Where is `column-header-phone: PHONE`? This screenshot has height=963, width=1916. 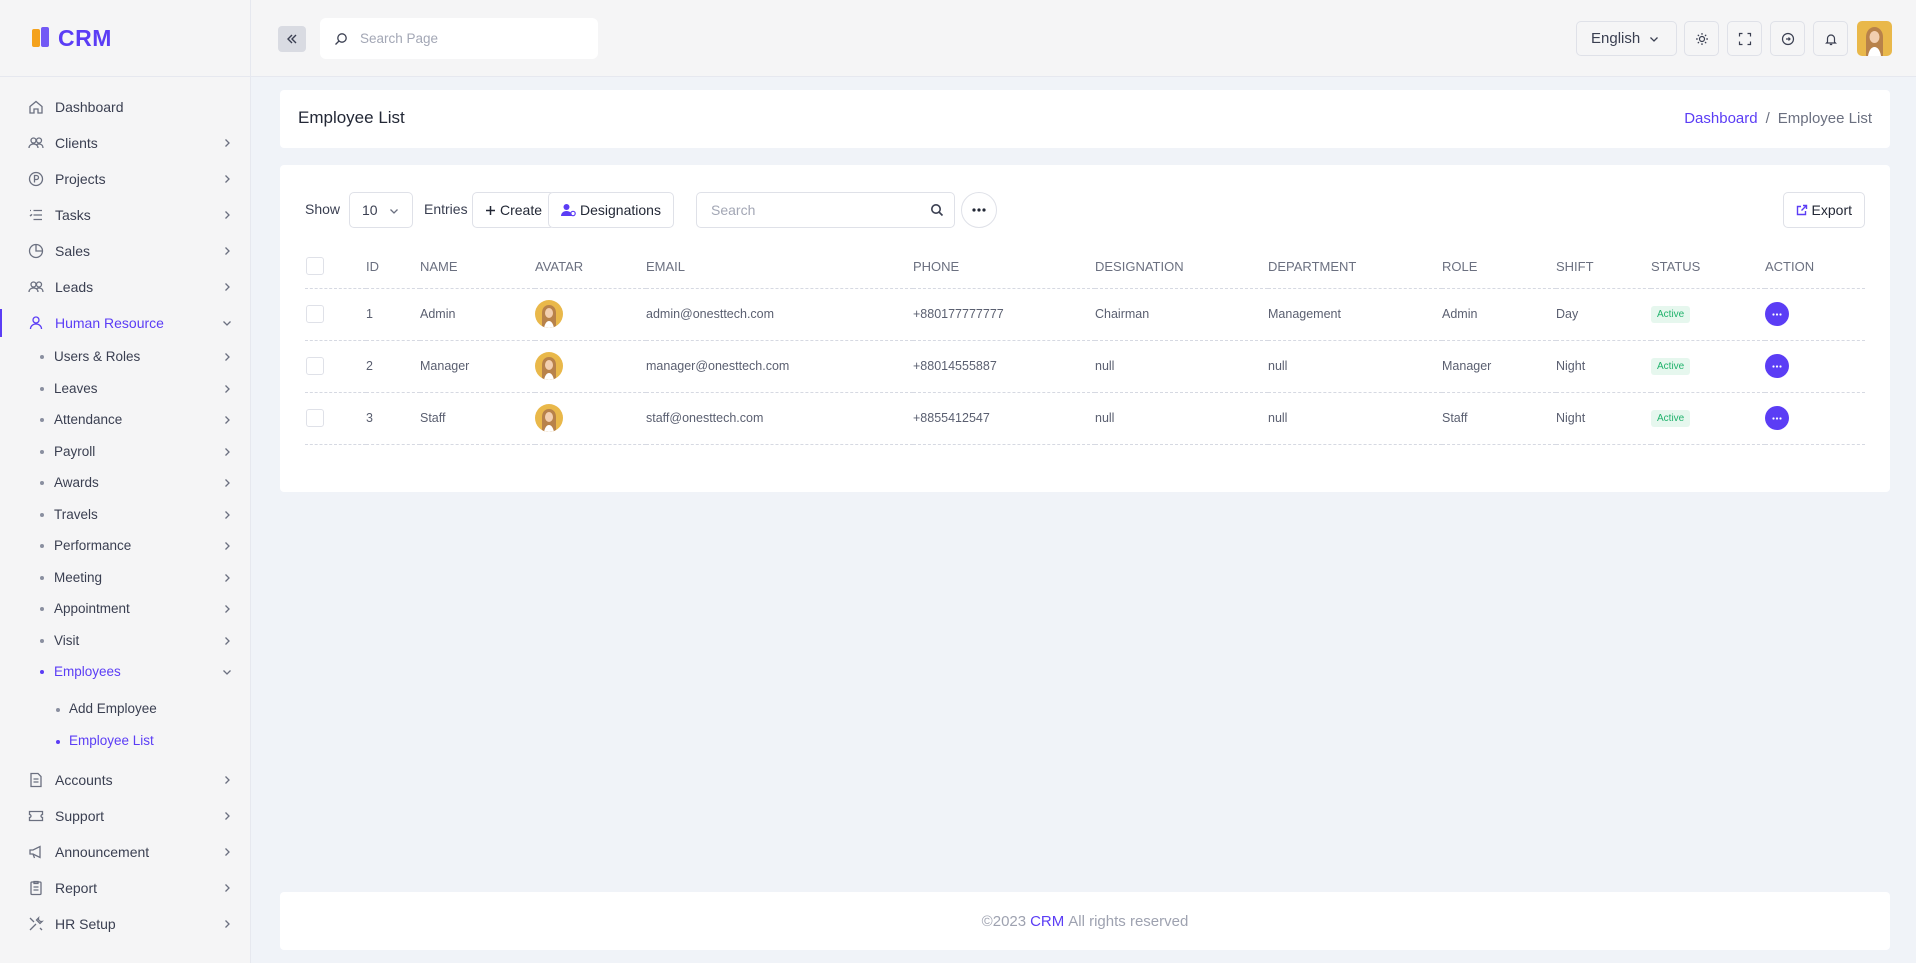 column-header-phone: PHONE is located at coordinates (1004, 267).